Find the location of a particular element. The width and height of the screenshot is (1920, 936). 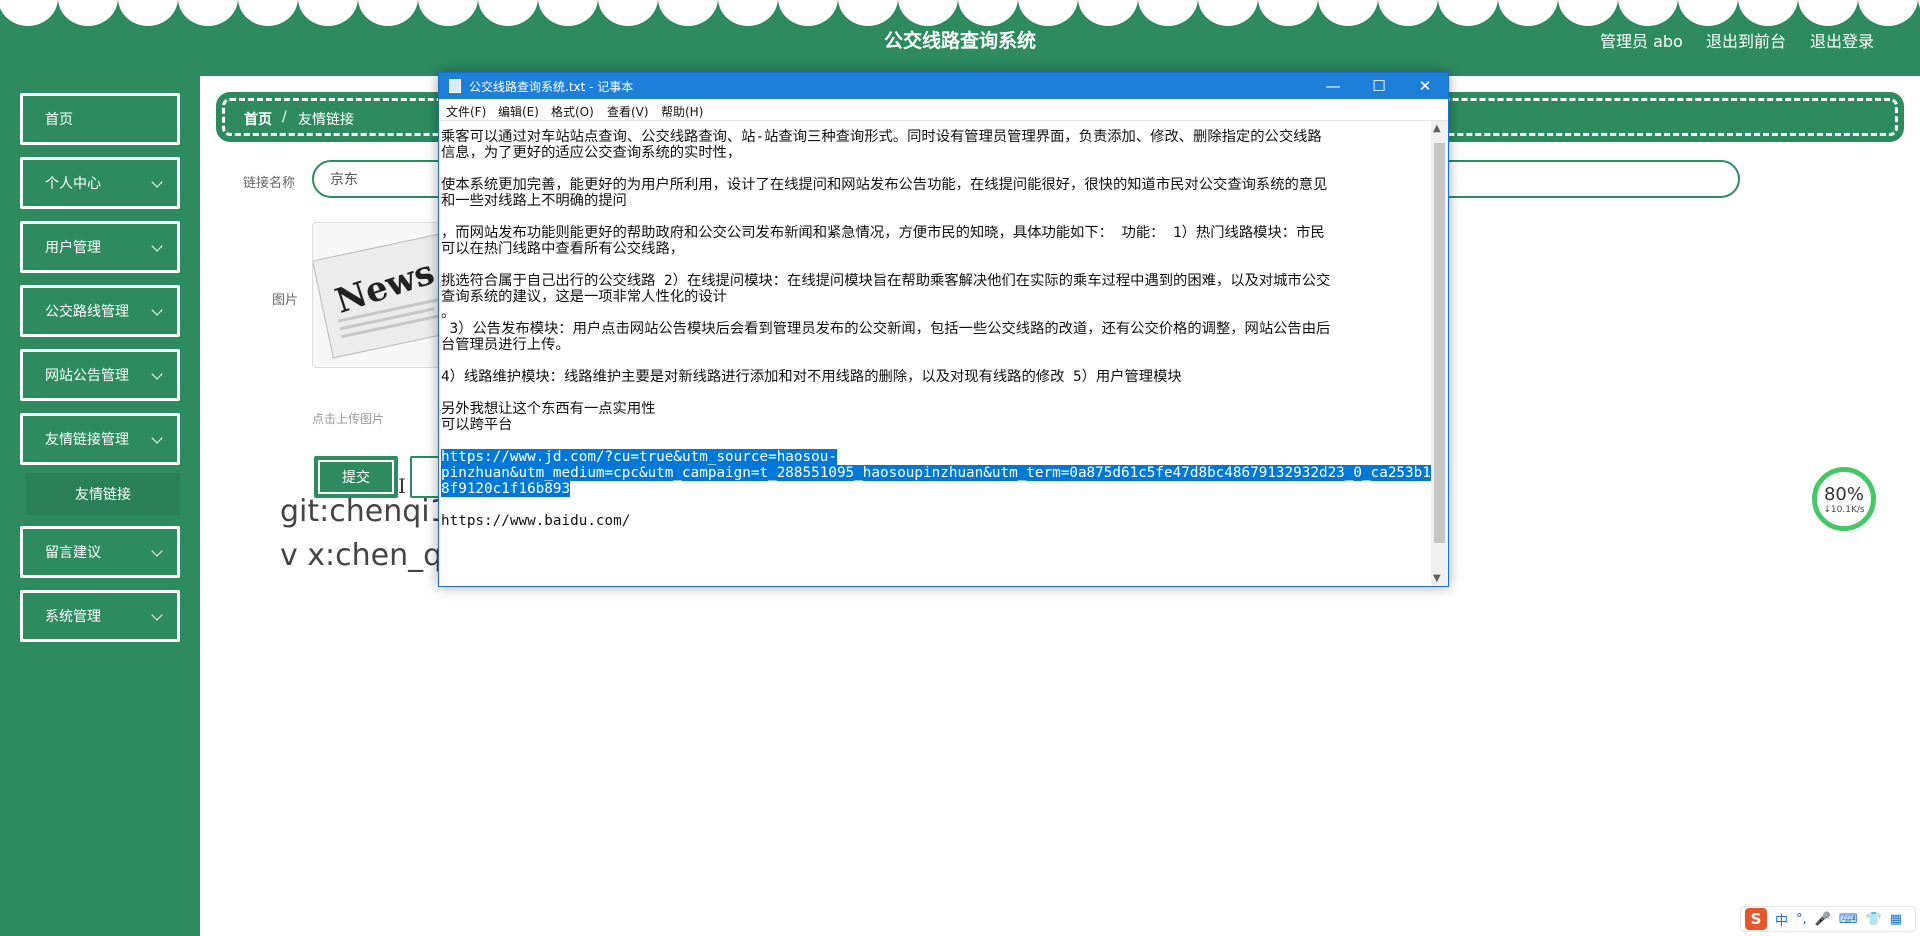

network-speed-widget: 80% ↓10.1K/s is located at coordinates (1844, 499).